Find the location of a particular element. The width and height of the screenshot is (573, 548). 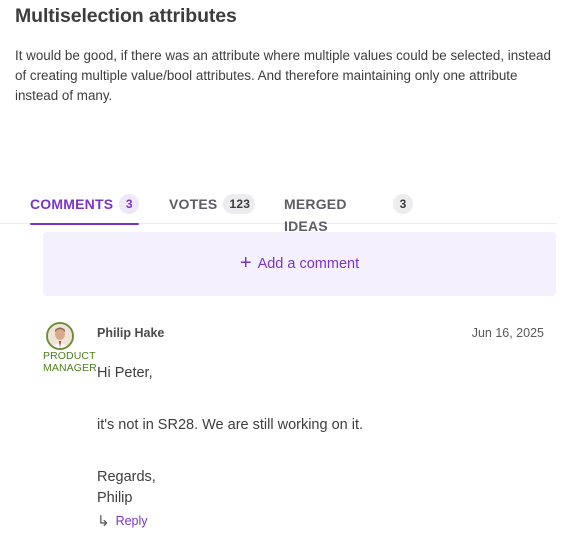

reply-label: Reply is located at coordinates (131, 521).